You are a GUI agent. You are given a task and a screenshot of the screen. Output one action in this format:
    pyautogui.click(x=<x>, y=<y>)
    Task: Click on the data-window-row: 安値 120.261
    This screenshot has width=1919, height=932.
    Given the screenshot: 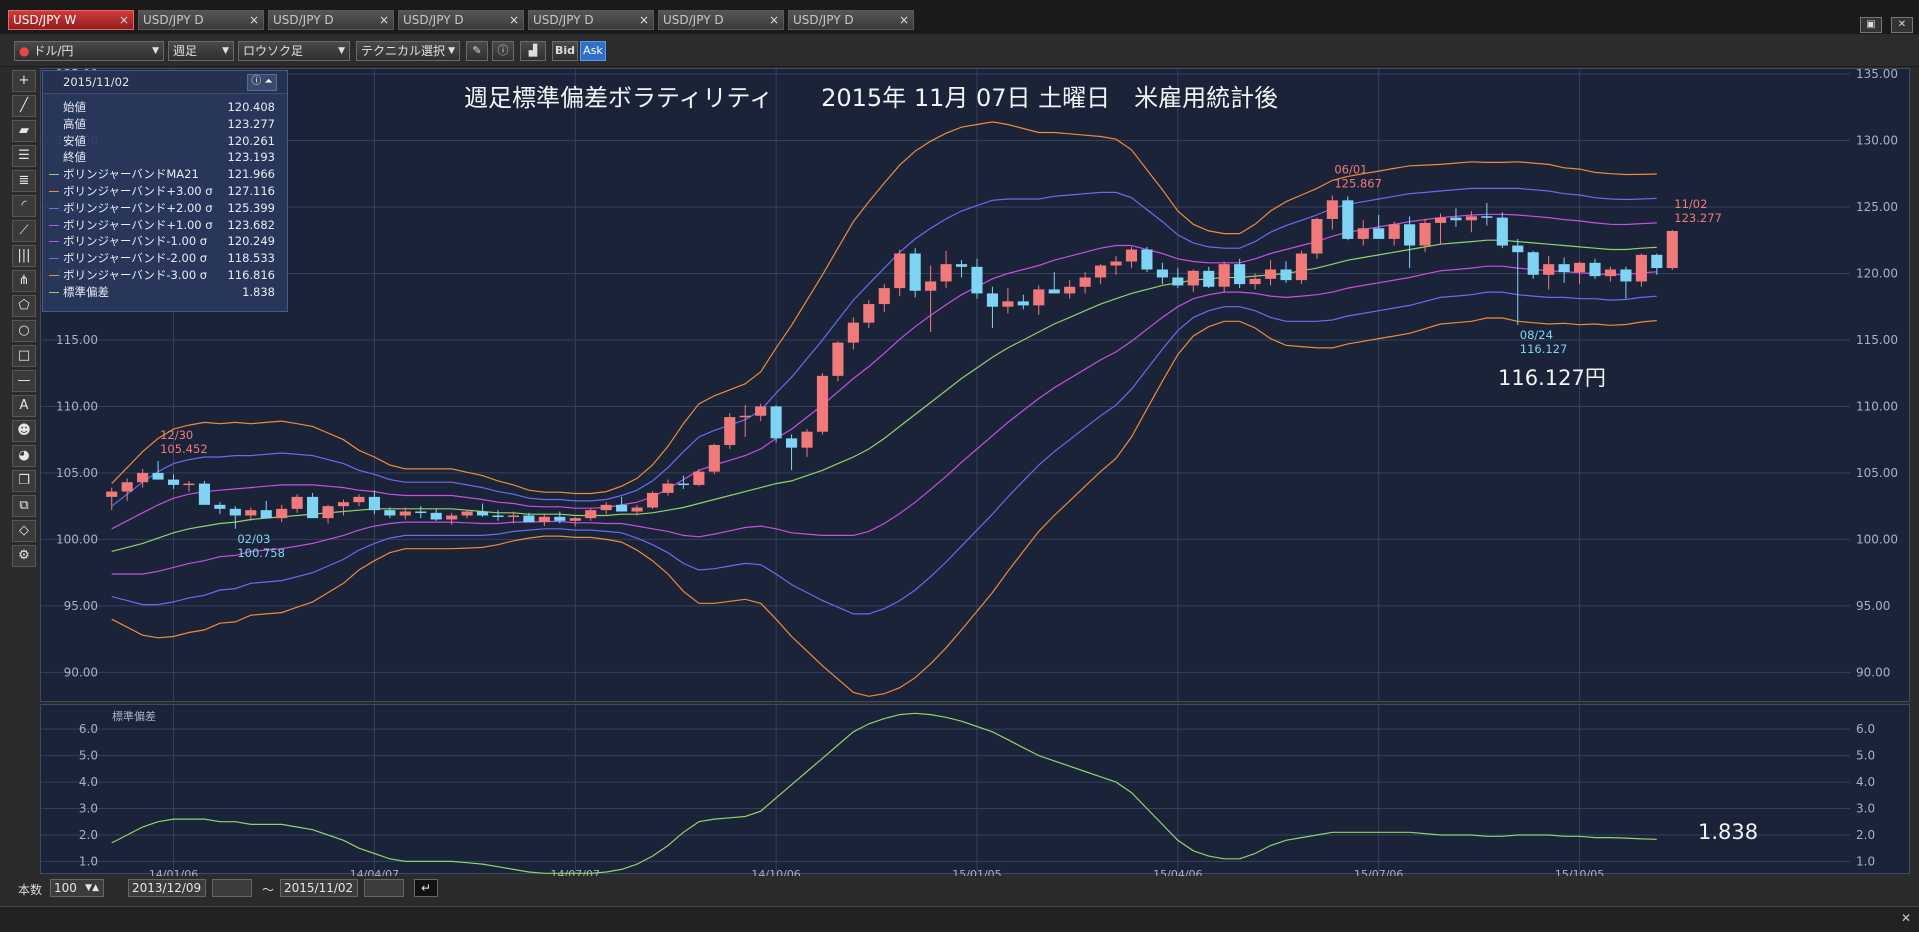 What is the action you would take?
    pyautogui.click(x=165, y=141)
    